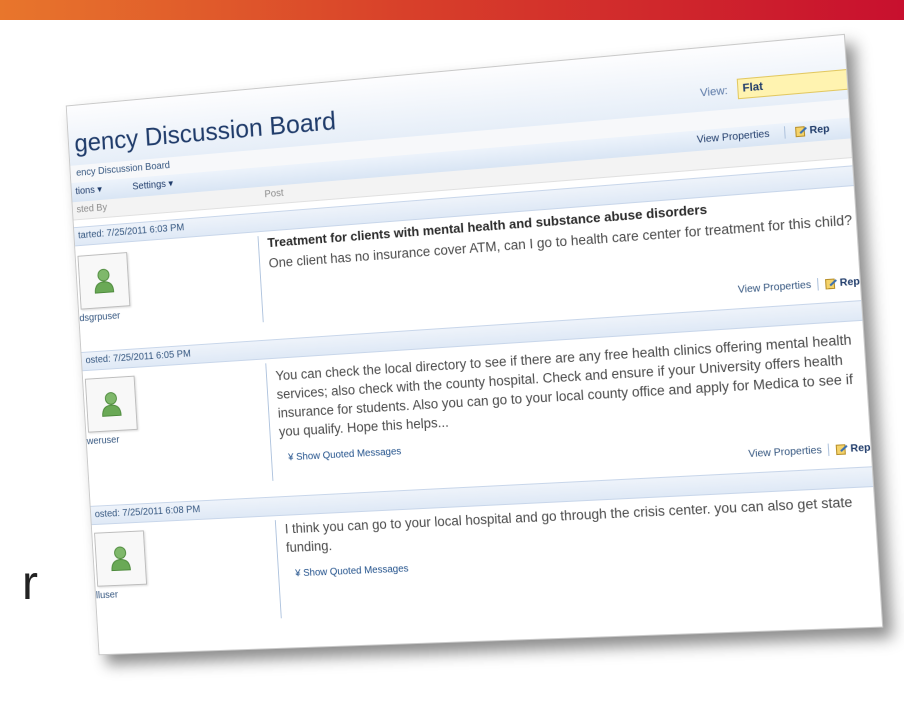  What do you see at coordinates (274, 194) in the screenshot?
I see `column-post: Post` at bounding box center [274, 194].